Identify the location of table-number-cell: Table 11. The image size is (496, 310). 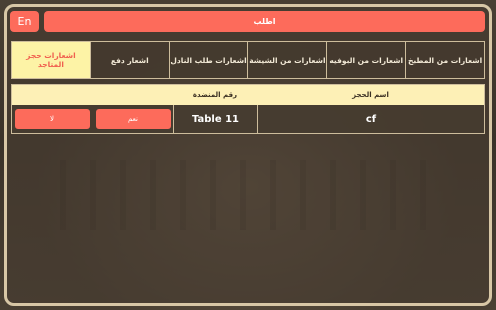
(215, 119).